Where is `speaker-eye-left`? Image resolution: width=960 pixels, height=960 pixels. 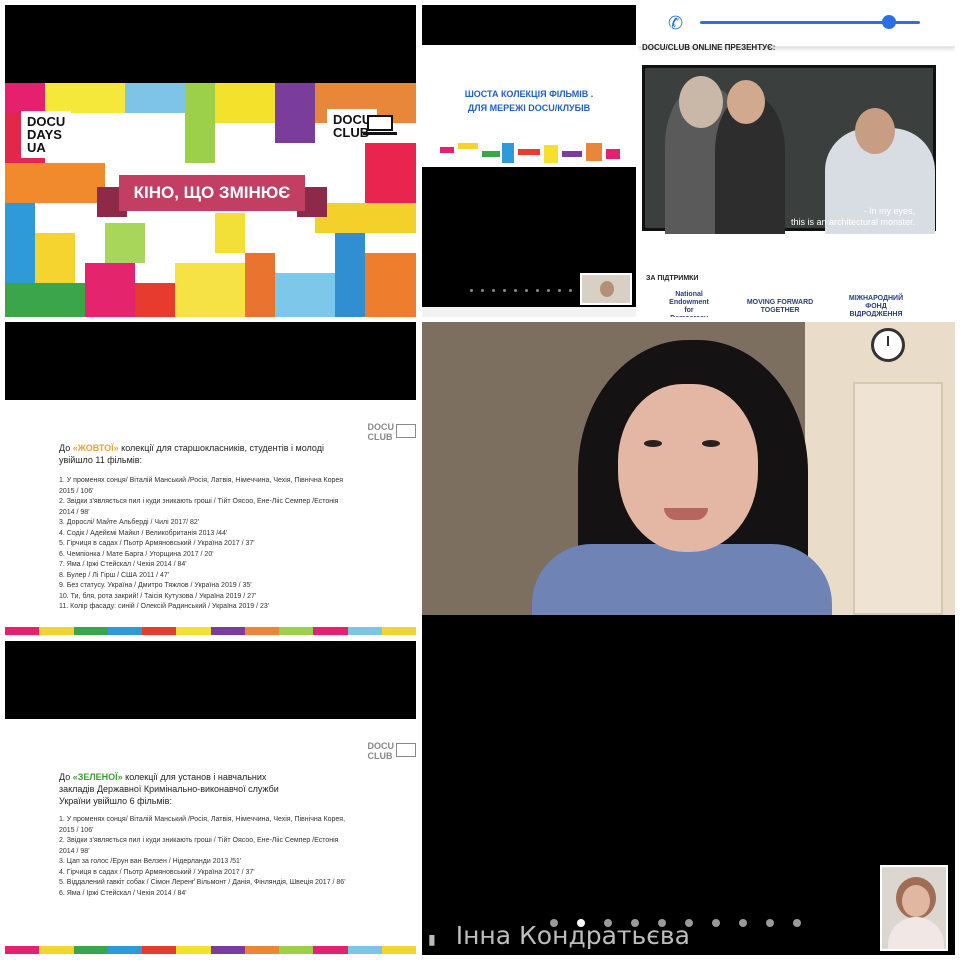
speaker-eye-left is located at coordinates (653, 443).